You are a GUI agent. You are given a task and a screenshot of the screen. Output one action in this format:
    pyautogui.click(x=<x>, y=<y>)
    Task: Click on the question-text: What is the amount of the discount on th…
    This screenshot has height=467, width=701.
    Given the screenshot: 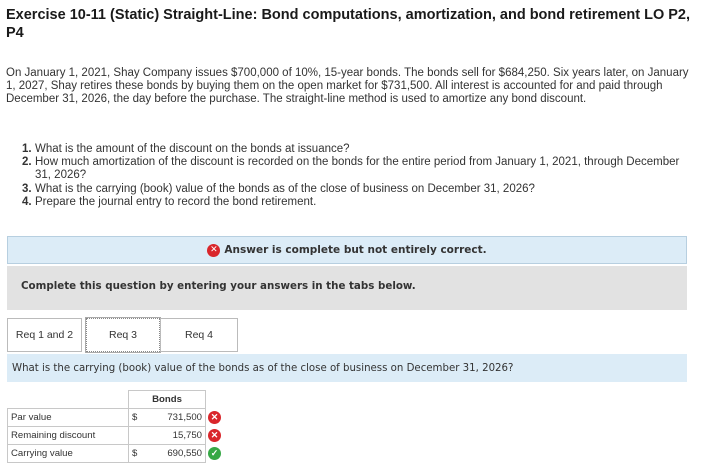 What is the action you would take?
    pyautogui.click(x=192, y=149)
    